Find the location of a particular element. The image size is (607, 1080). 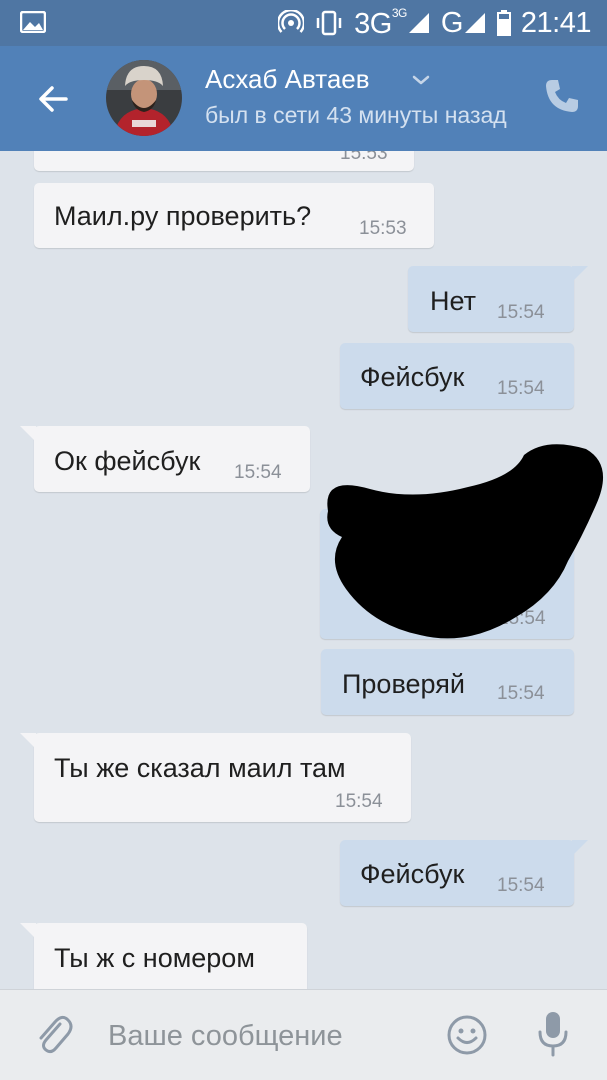

gallery-icon is located at coordinates (33, 22).